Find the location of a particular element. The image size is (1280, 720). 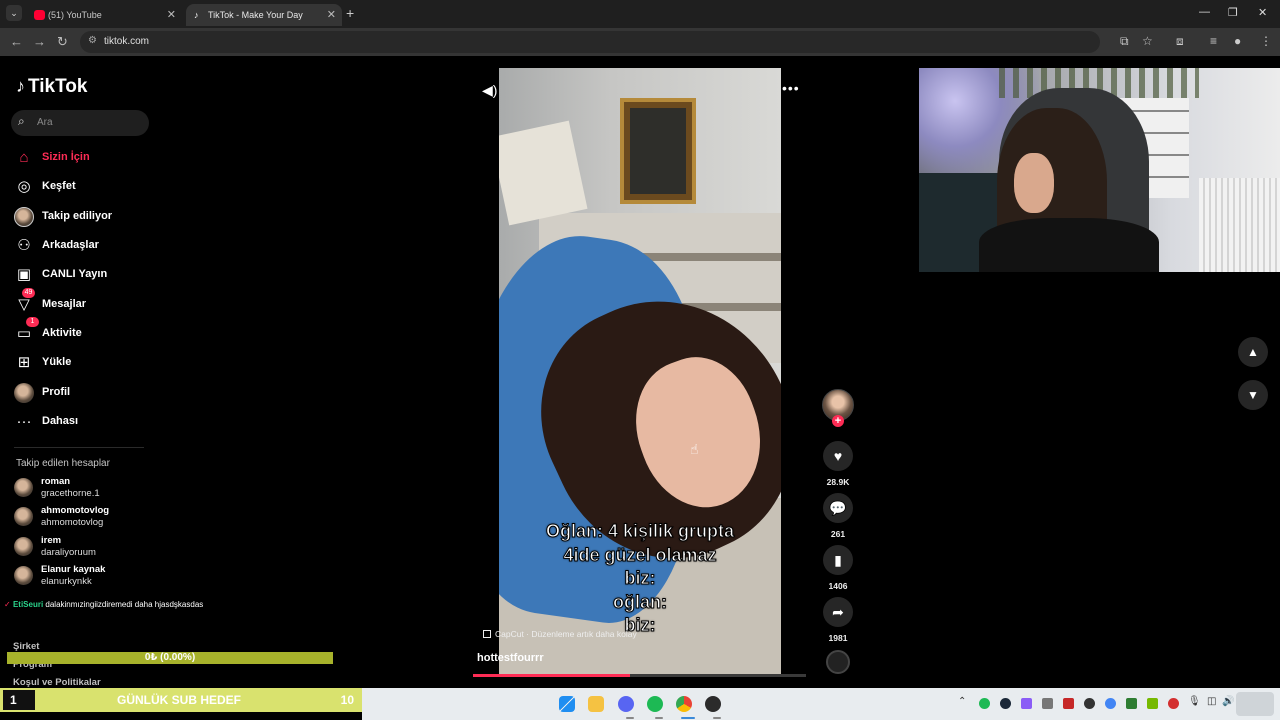

more-icon: ··· is located at coordinates (24, 421).